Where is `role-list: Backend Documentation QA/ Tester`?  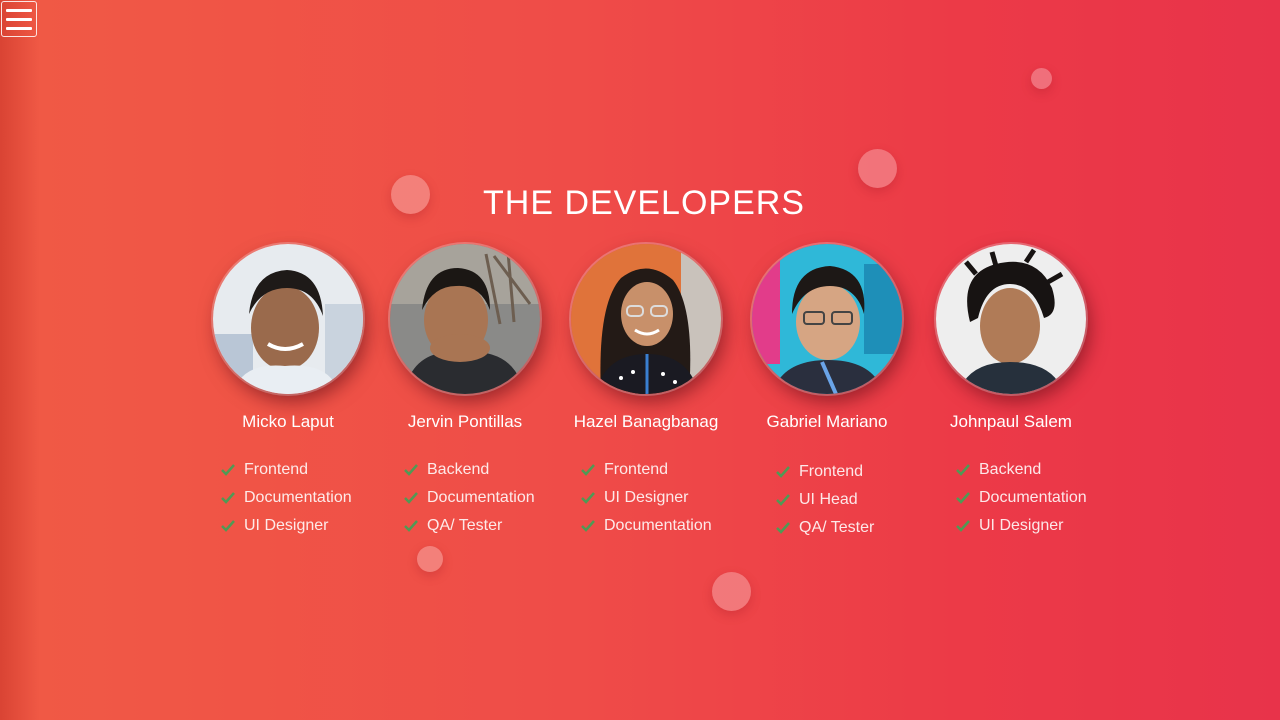
role-list: Backend Documentation QA/ Tester is located at coordinates (469, 498).